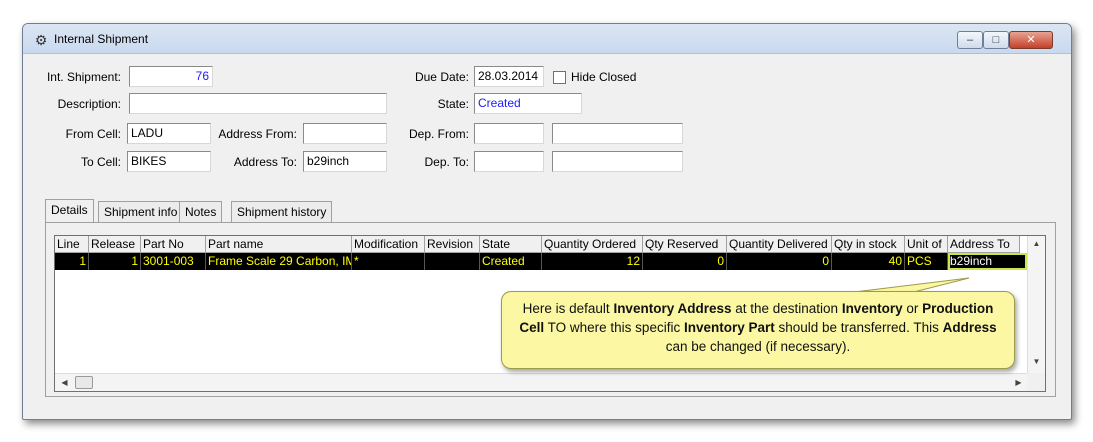 The height and width of the screenshot is (442, 1093). What do you see at coordinates (83, 77) in the screenshot?
I see `int-shipment-label: Int. Shipment:` at bounding box center [83, 77].